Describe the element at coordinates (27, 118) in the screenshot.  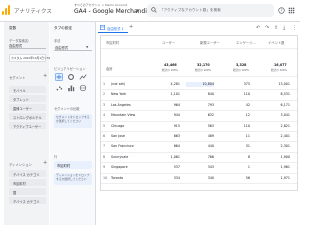
I see `segment-label: ストロングポルテル` at that location.